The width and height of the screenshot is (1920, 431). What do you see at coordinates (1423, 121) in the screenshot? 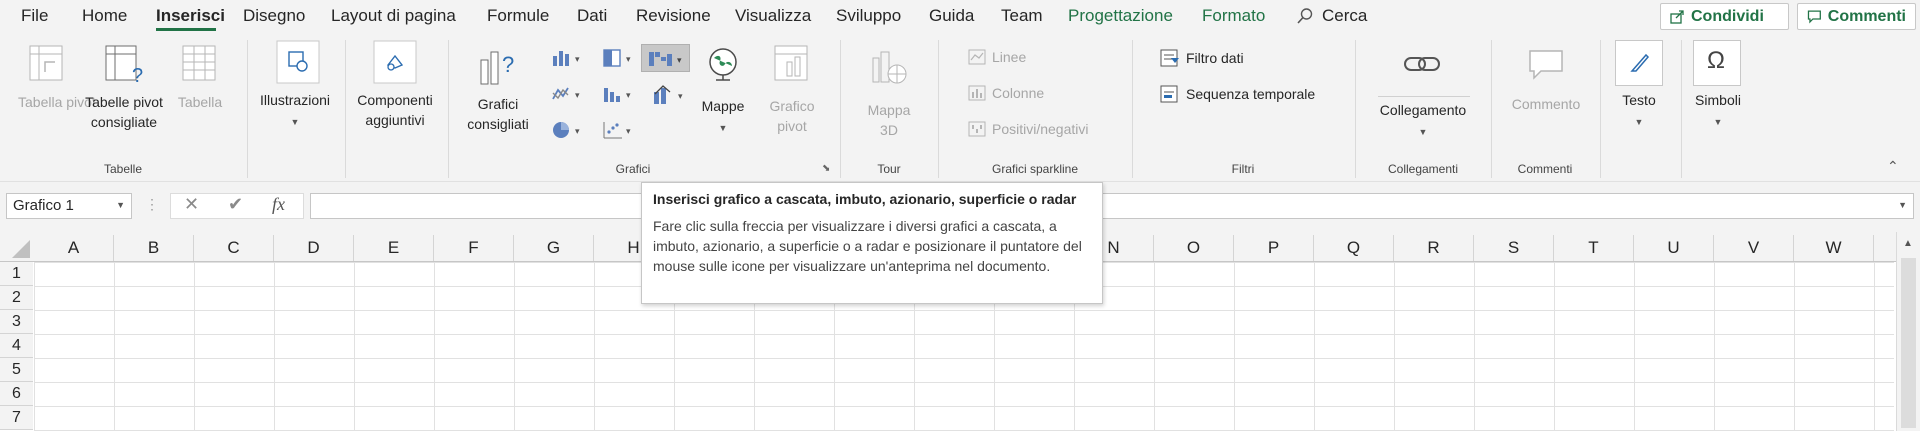
I see `link-button: Collegamento ▼` at bounding box center [1423, 121].